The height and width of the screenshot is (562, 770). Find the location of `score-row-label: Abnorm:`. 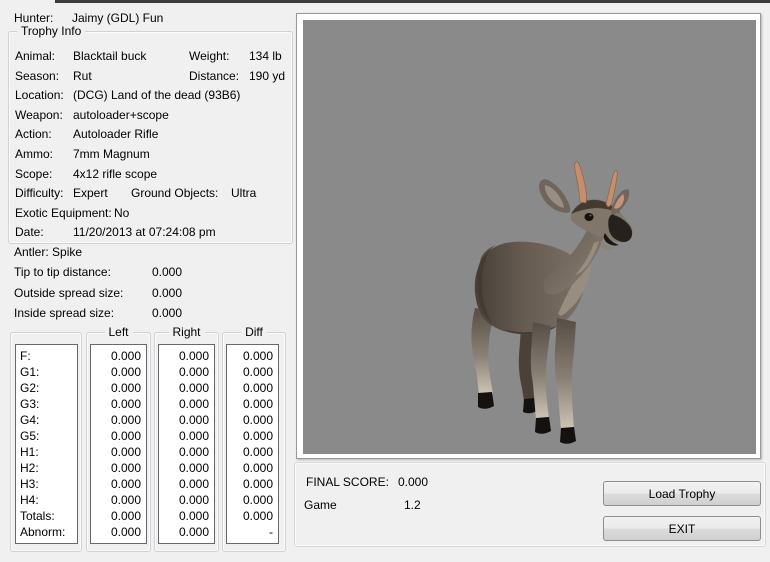

score-row-label: Abnorm: is located at coordinates (43, 532).